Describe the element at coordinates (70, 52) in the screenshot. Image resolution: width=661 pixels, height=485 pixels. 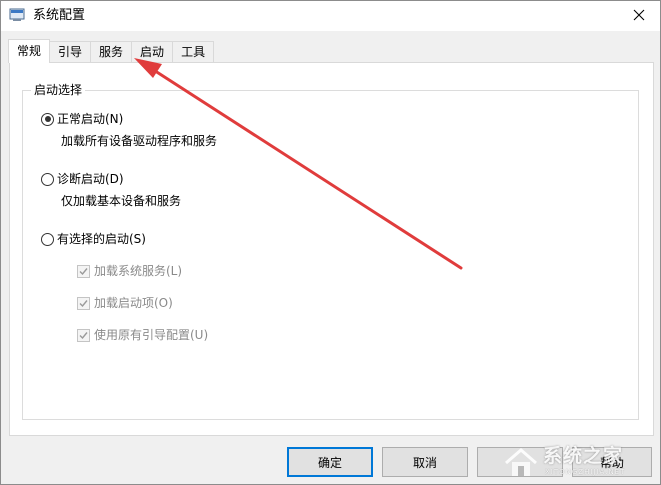
I see `tab-boot: 引导` at that location.